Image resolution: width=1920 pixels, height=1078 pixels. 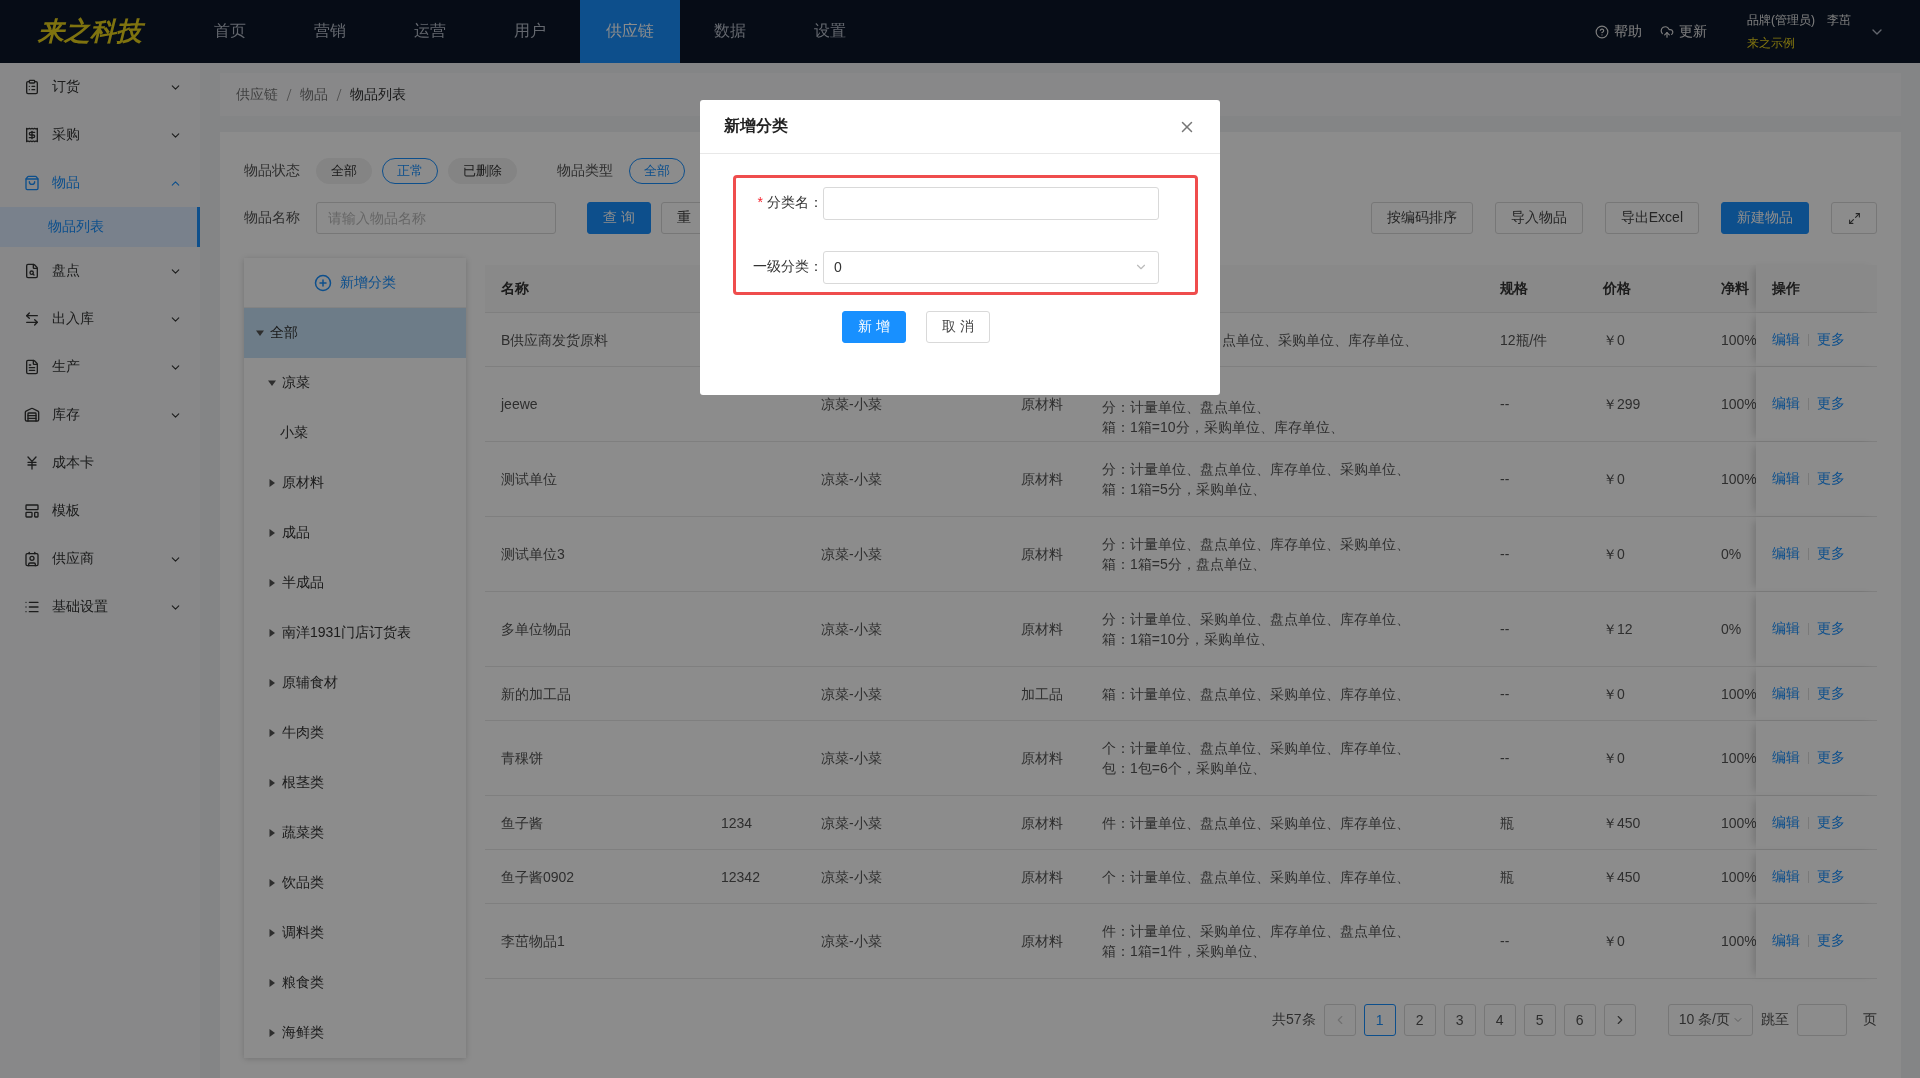 What do you see at coordinates (874, 327) in the screenshot?
I see `add-button: 新 增` at bounding box center [874, 327].